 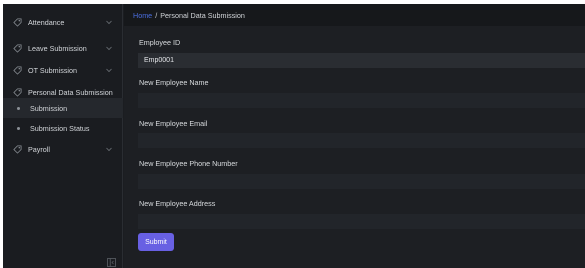 I want to click on sidebar-item-attendance: Attendance, so click(x=63, y=22).